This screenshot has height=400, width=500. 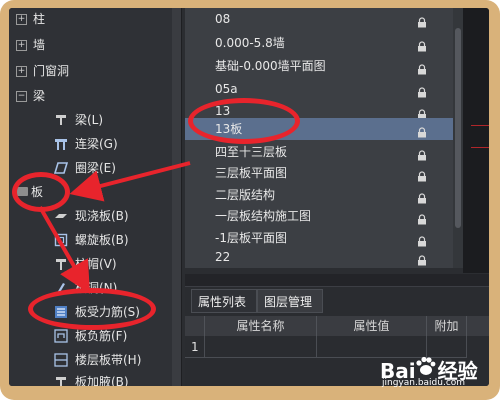 I want to click on annotation-overlay, so click(x=114, y=227).